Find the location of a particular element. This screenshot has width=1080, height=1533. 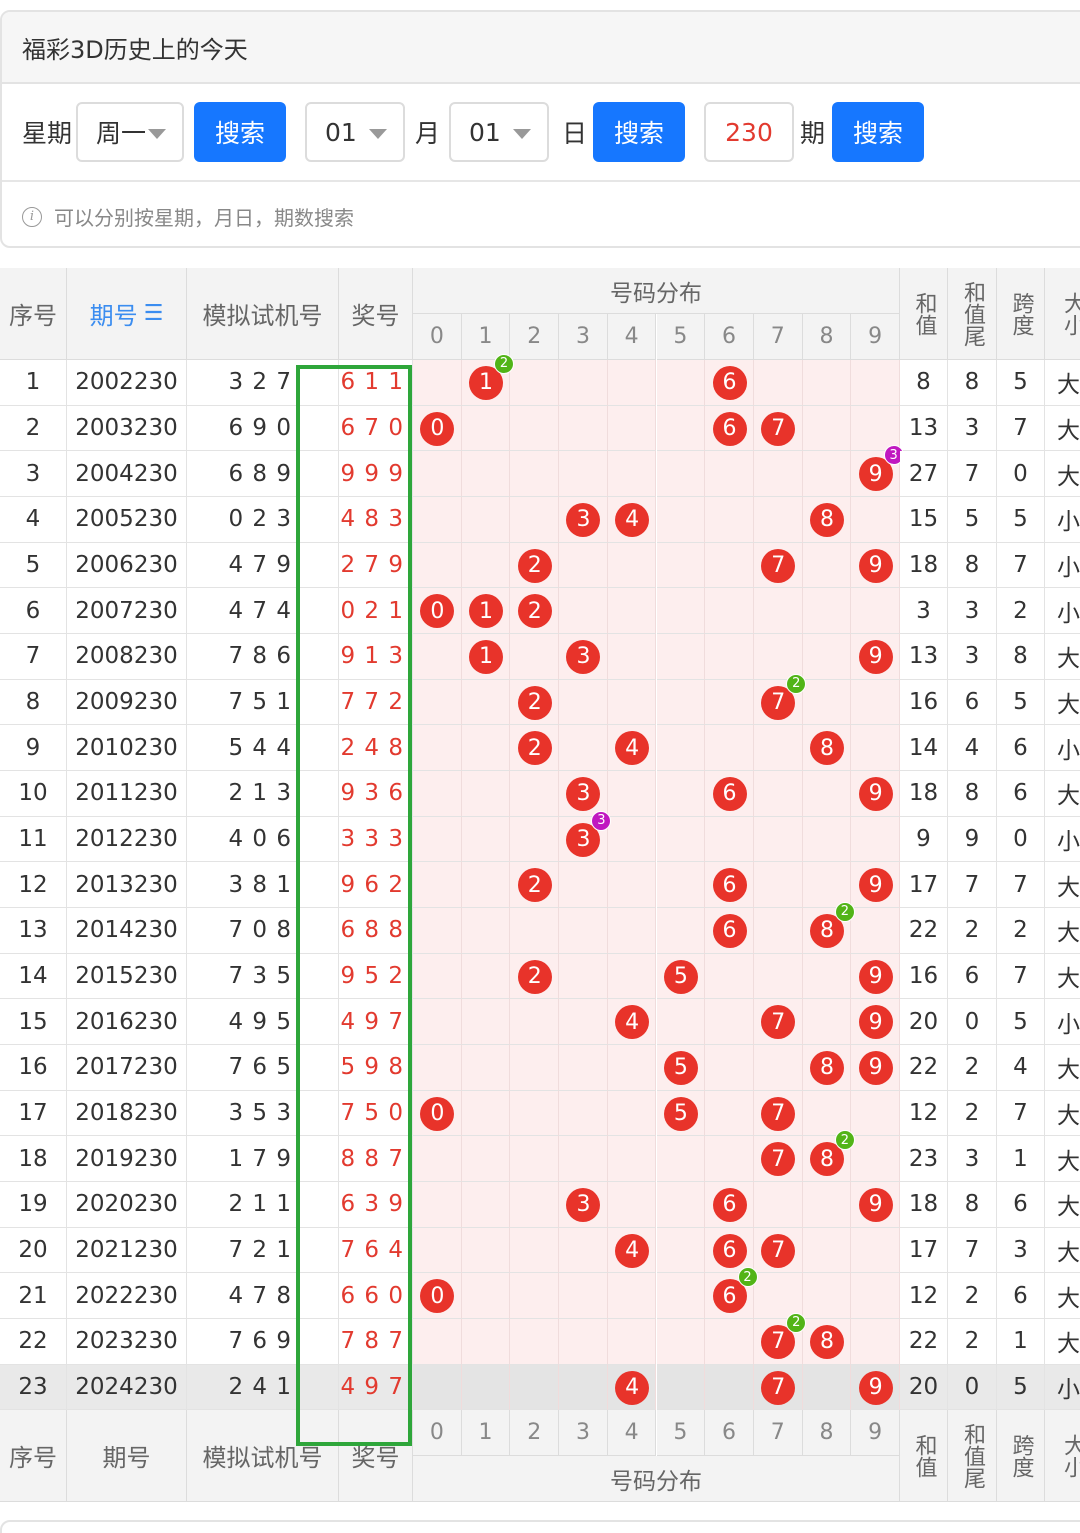

row-sum: 20 is located at coordinates (924, 1387).